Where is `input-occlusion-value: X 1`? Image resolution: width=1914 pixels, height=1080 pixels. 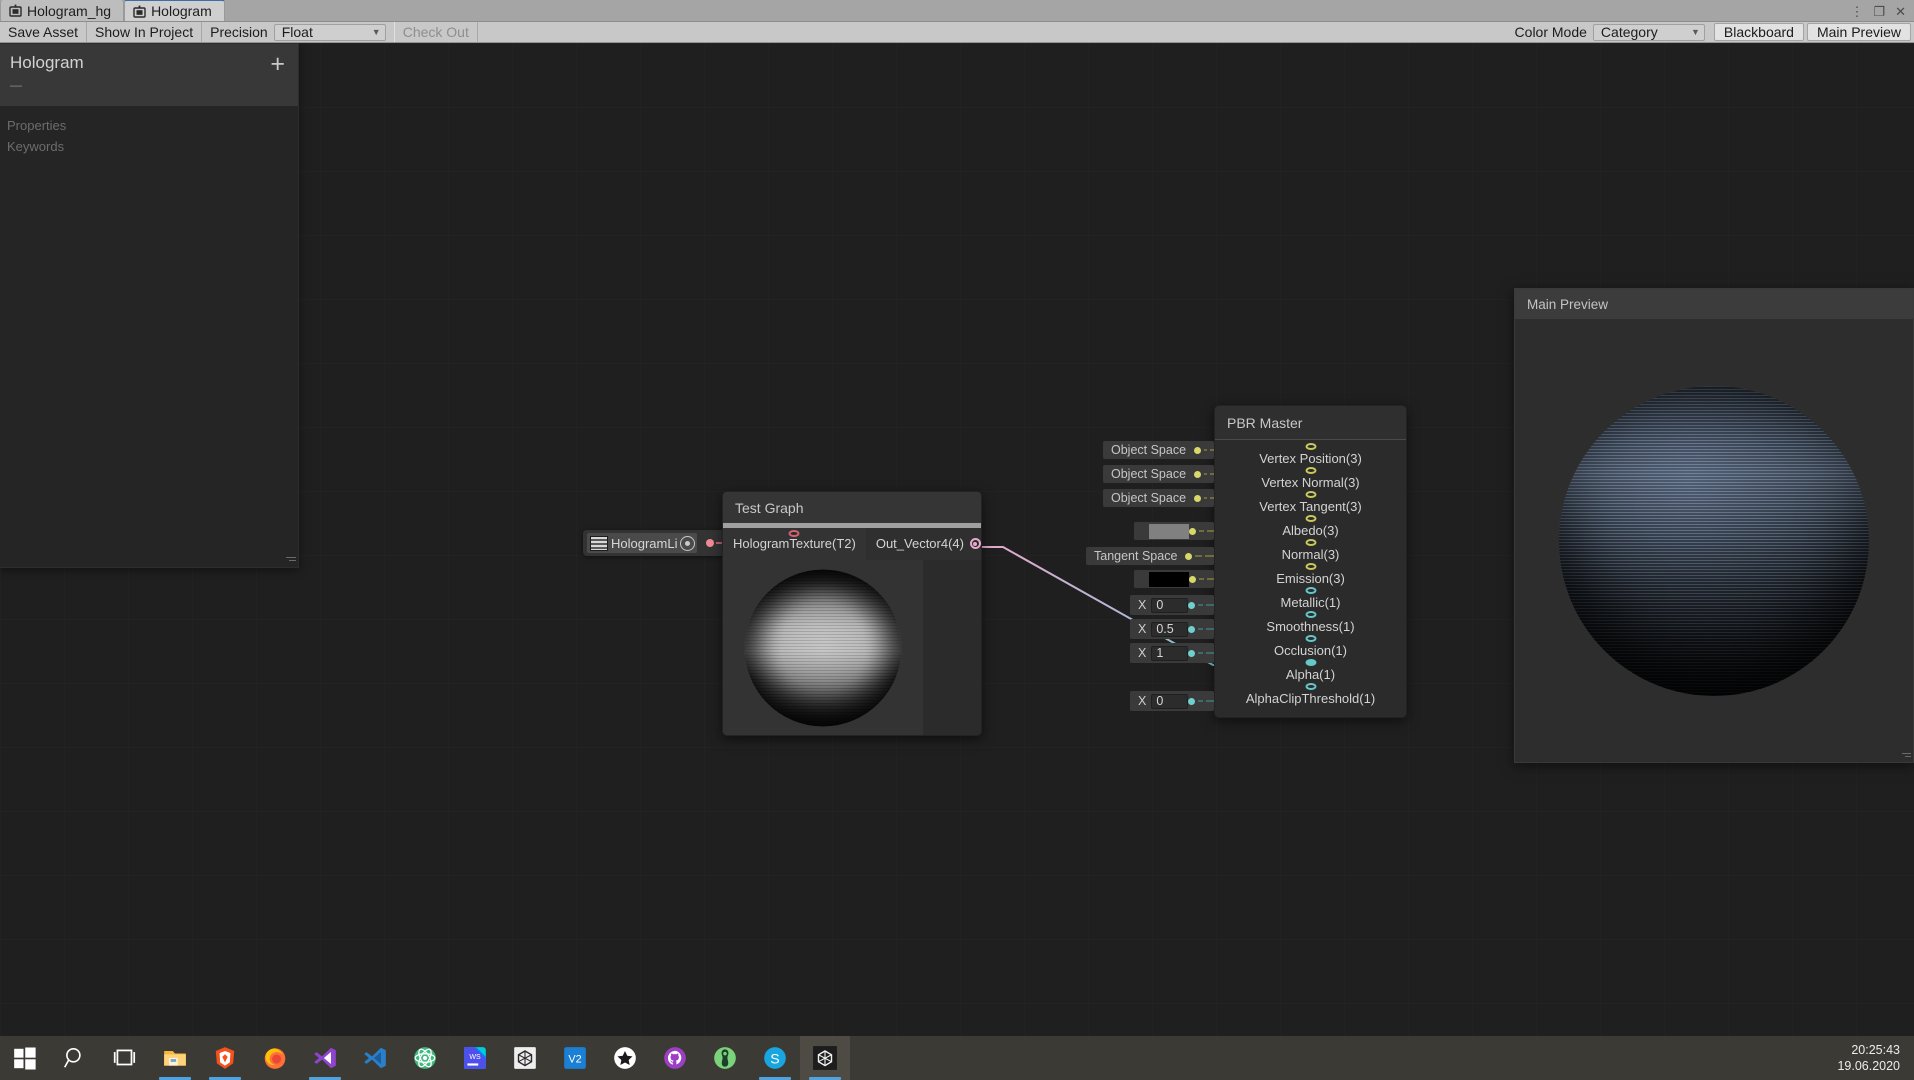 input-occlusion-value: X 1 is located at coordinates (1172, 653).